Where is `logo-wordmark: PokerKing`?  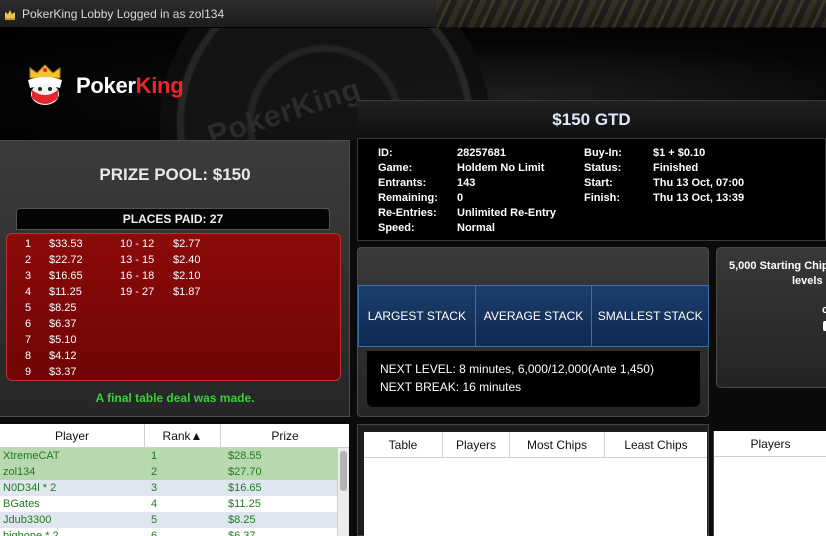
logo-wordmark: PokerKing is located at coordinates (130, 86).